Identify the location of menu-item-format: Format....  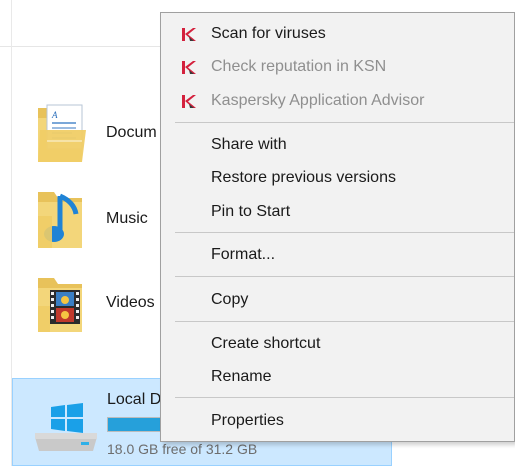
(337, 255).